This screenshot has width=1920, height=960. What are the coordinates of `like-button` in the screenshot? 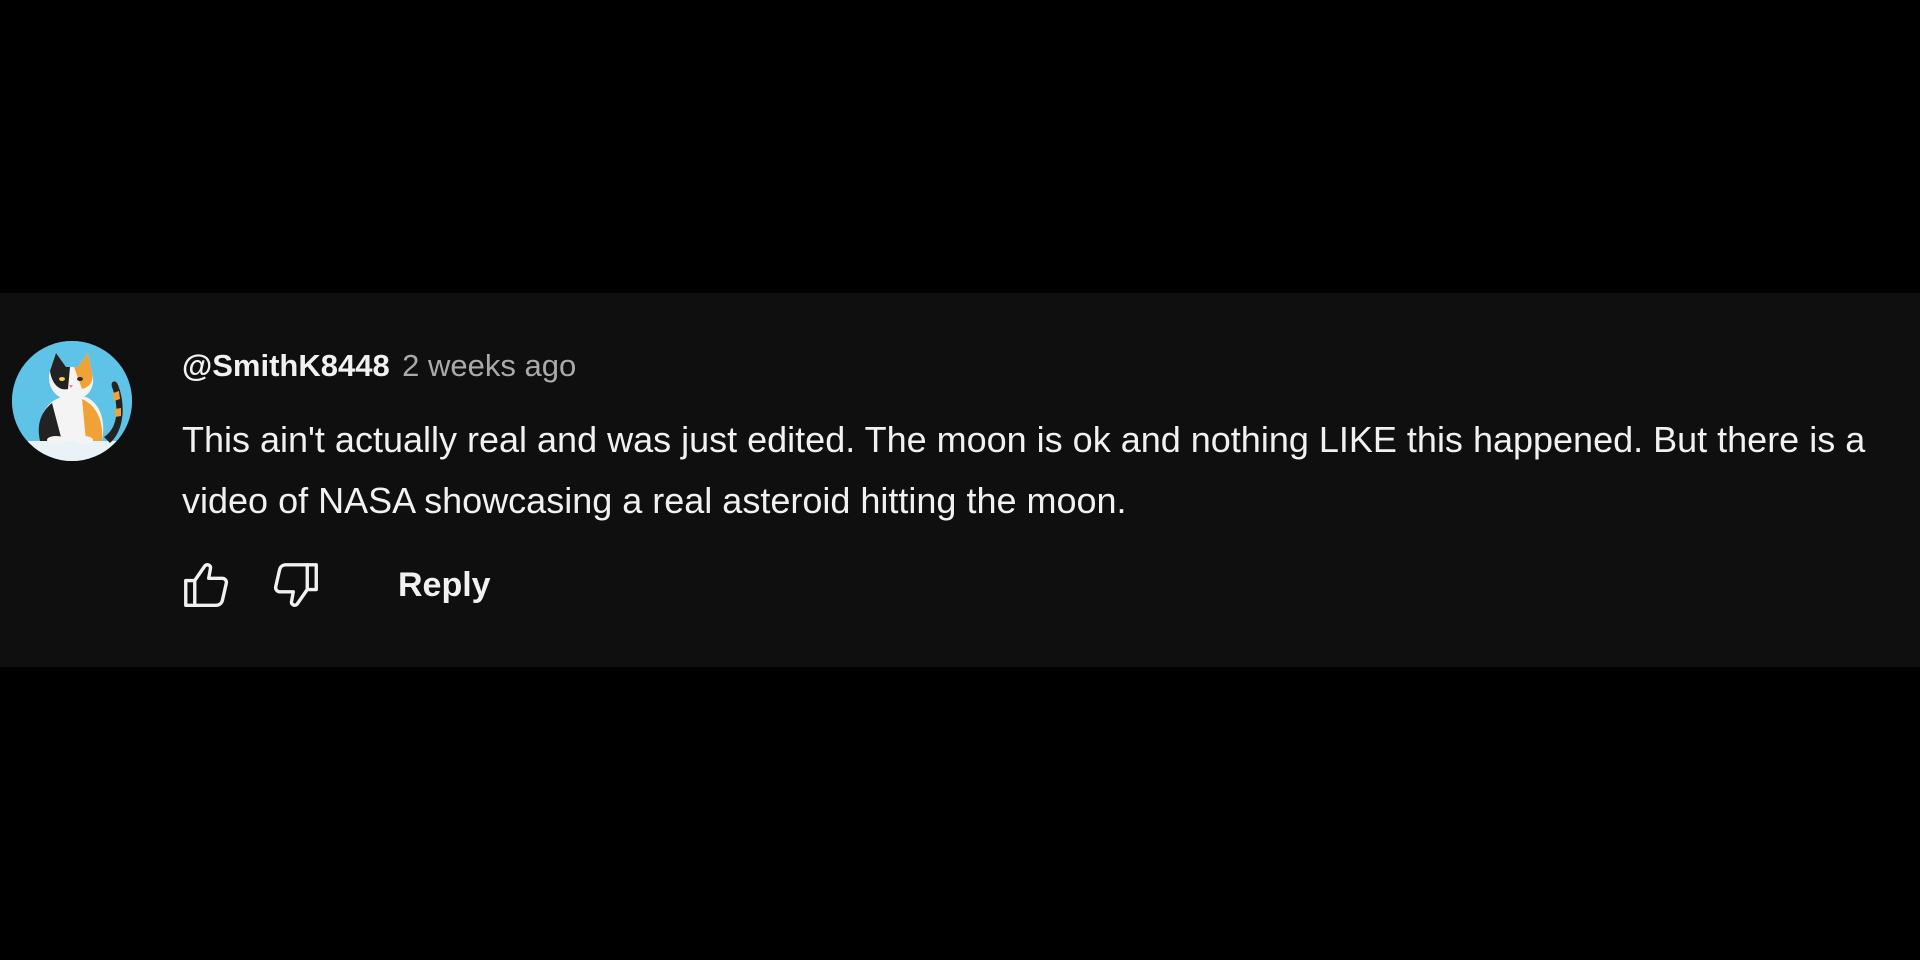 It's located at (206, 585).